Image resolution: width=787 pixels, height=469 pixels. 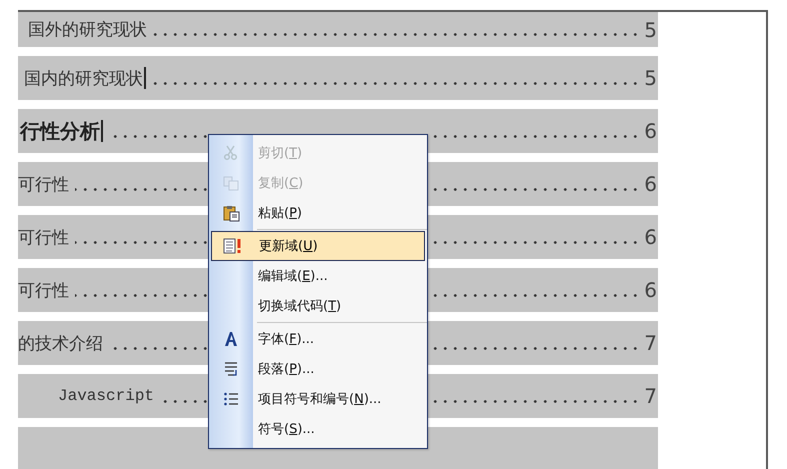 What do you see at coordinates (60, 343) in the screenshot?
I see `entry-title: 的技术介绍` at bounding box center [60, 343].